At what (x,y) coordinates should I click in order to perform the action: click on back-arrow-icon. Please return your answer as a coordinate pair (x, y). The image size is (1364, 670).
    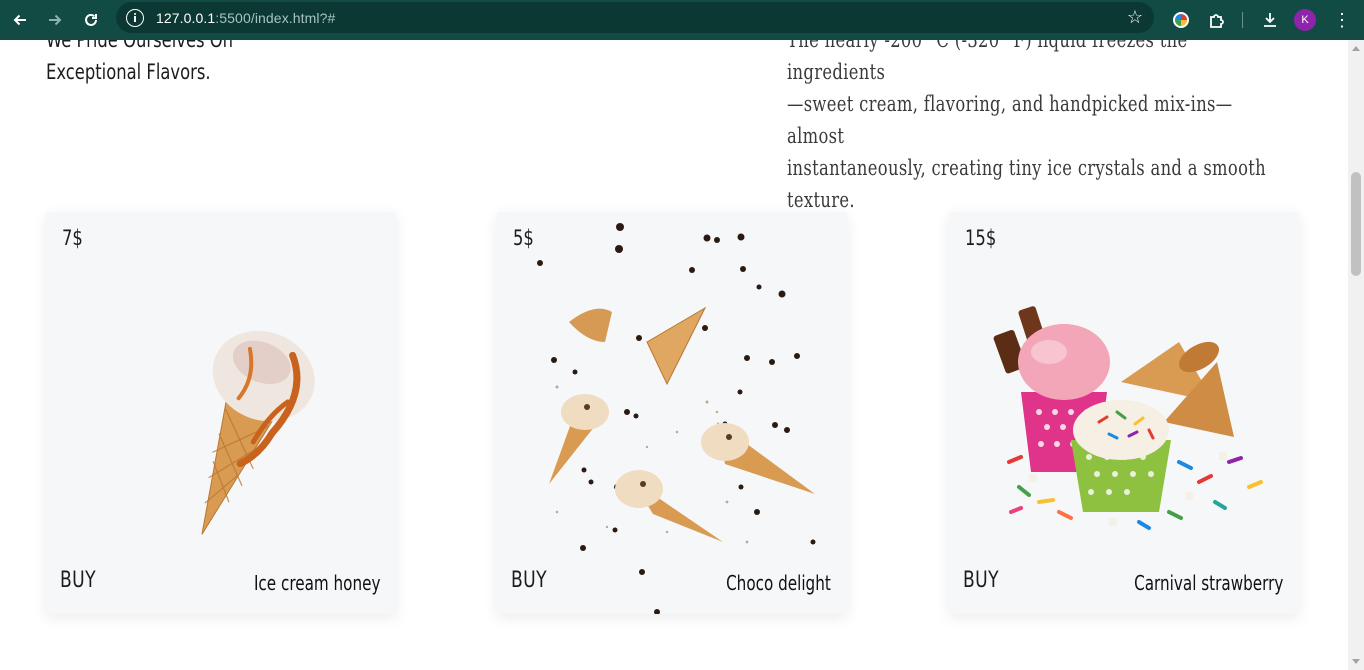
    Looking at the image, I should click on (20, 20).